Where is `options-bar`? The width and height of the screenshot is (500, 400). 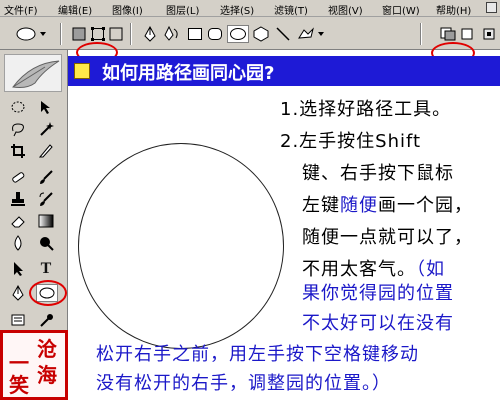 options-bar is located at coordinates (250, 40).